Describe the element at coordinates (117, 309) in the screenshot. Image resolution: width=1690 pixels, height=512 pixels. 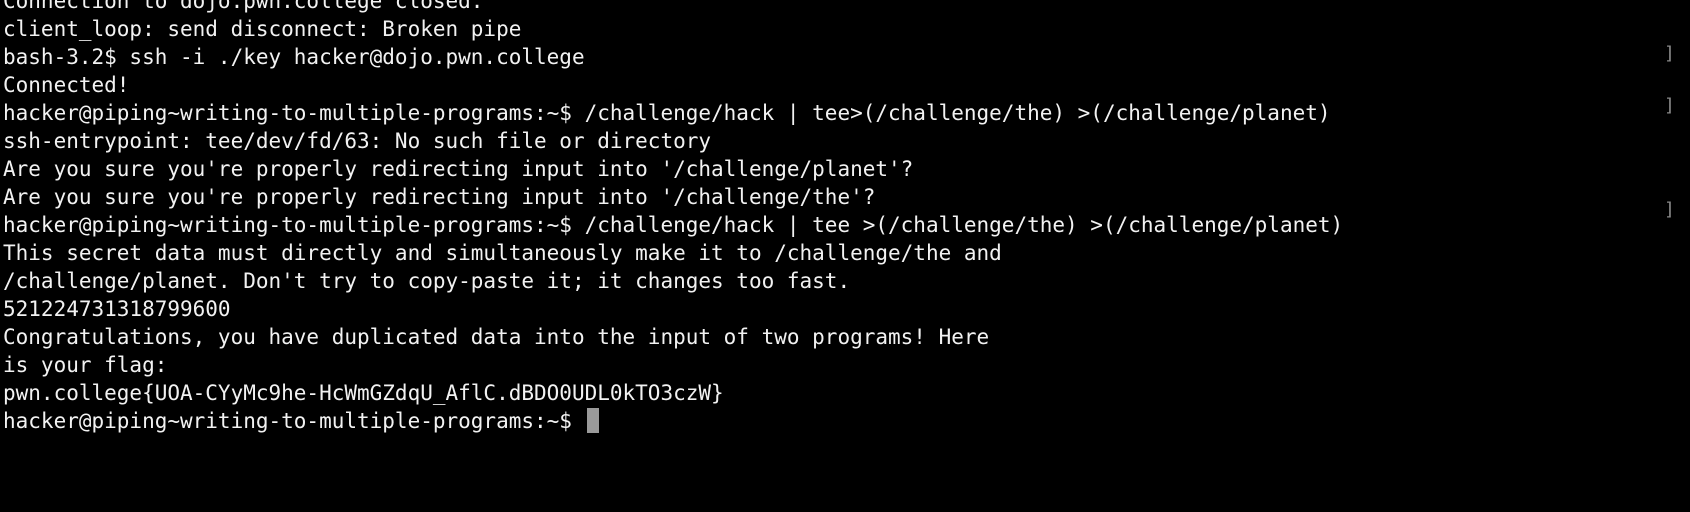
I see `terminal-line: 521224731318799600` at that location.